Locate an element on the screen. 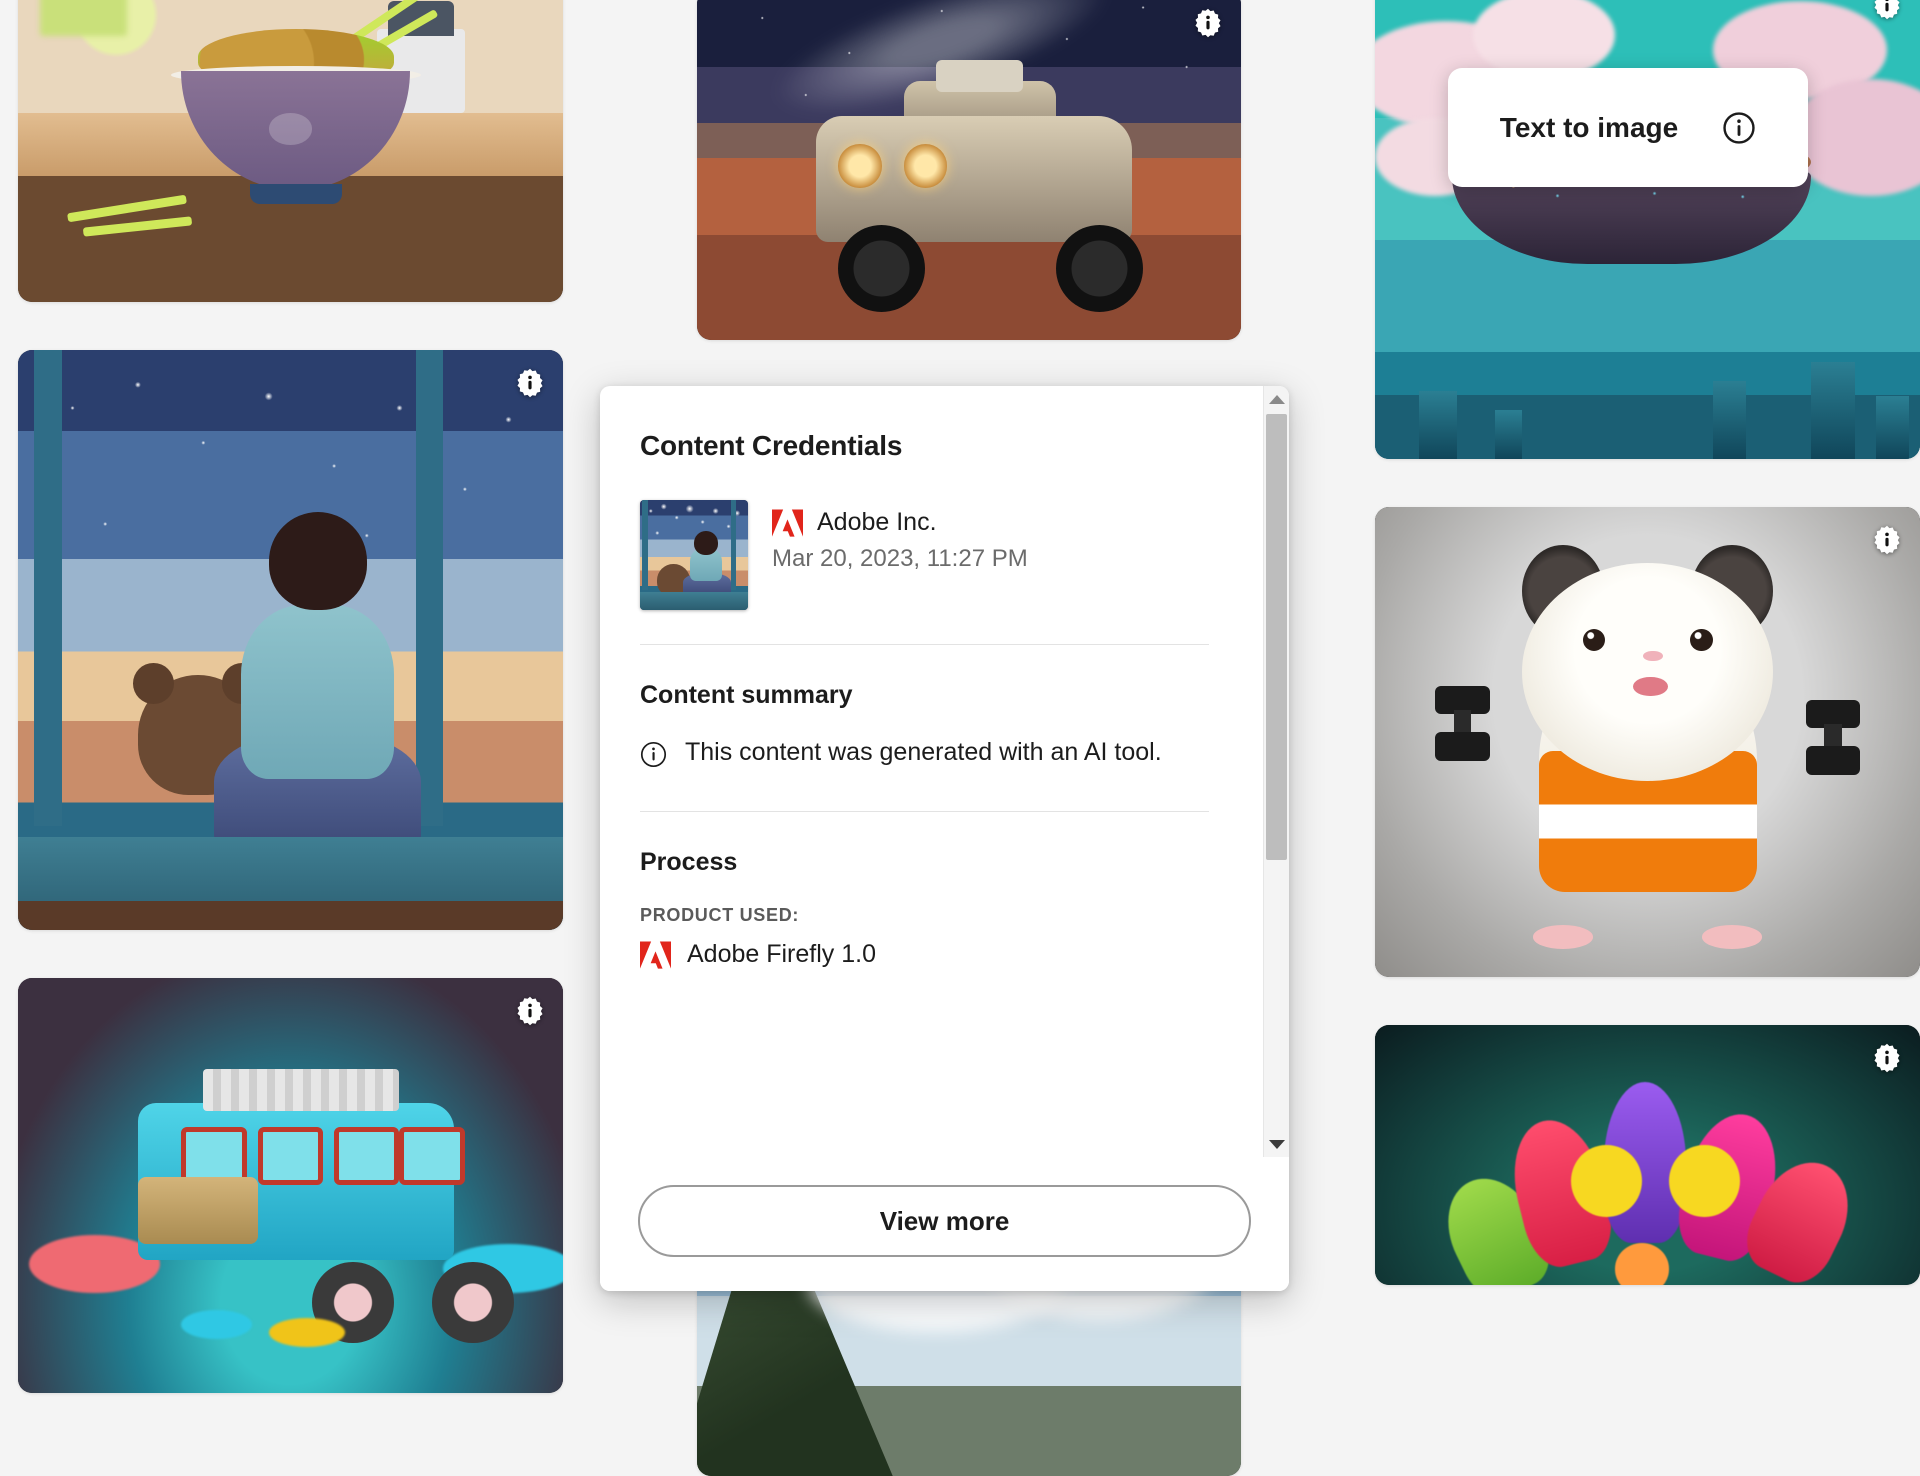  popup-scrollbar is located at coordinates (1276, 771).